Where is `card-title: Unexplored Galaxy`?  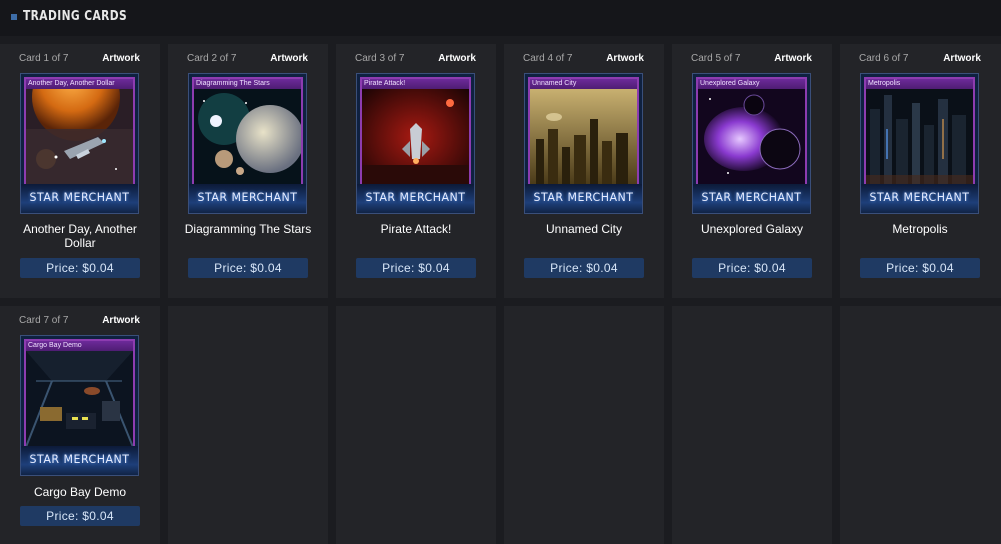 card-title: Unexplored Galaxy is located at coordinates (752, 229).